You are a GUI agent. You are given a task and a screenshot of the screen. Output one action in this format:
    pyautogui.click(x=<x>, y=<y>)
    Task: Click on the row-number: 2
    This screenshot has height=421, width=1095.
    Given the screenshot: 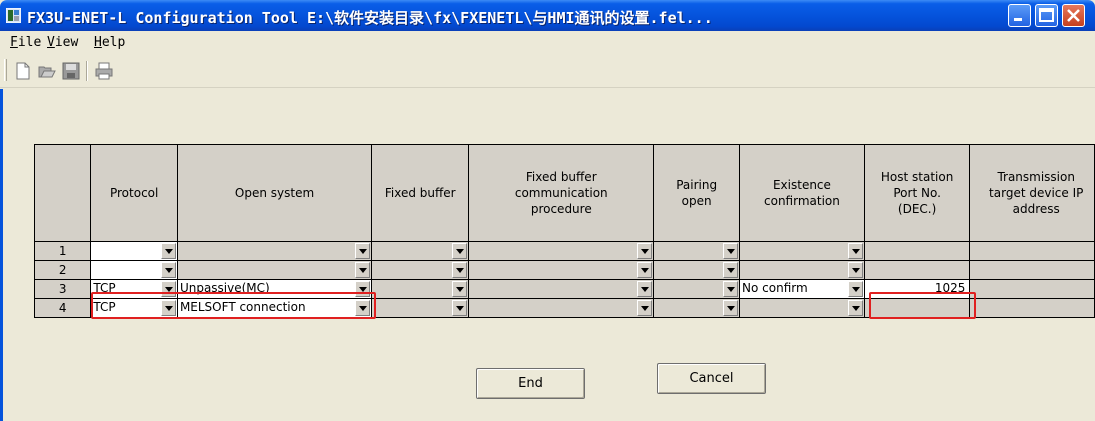 What is the action you would take?
    pyautogui.click(x=62, y=270)
    